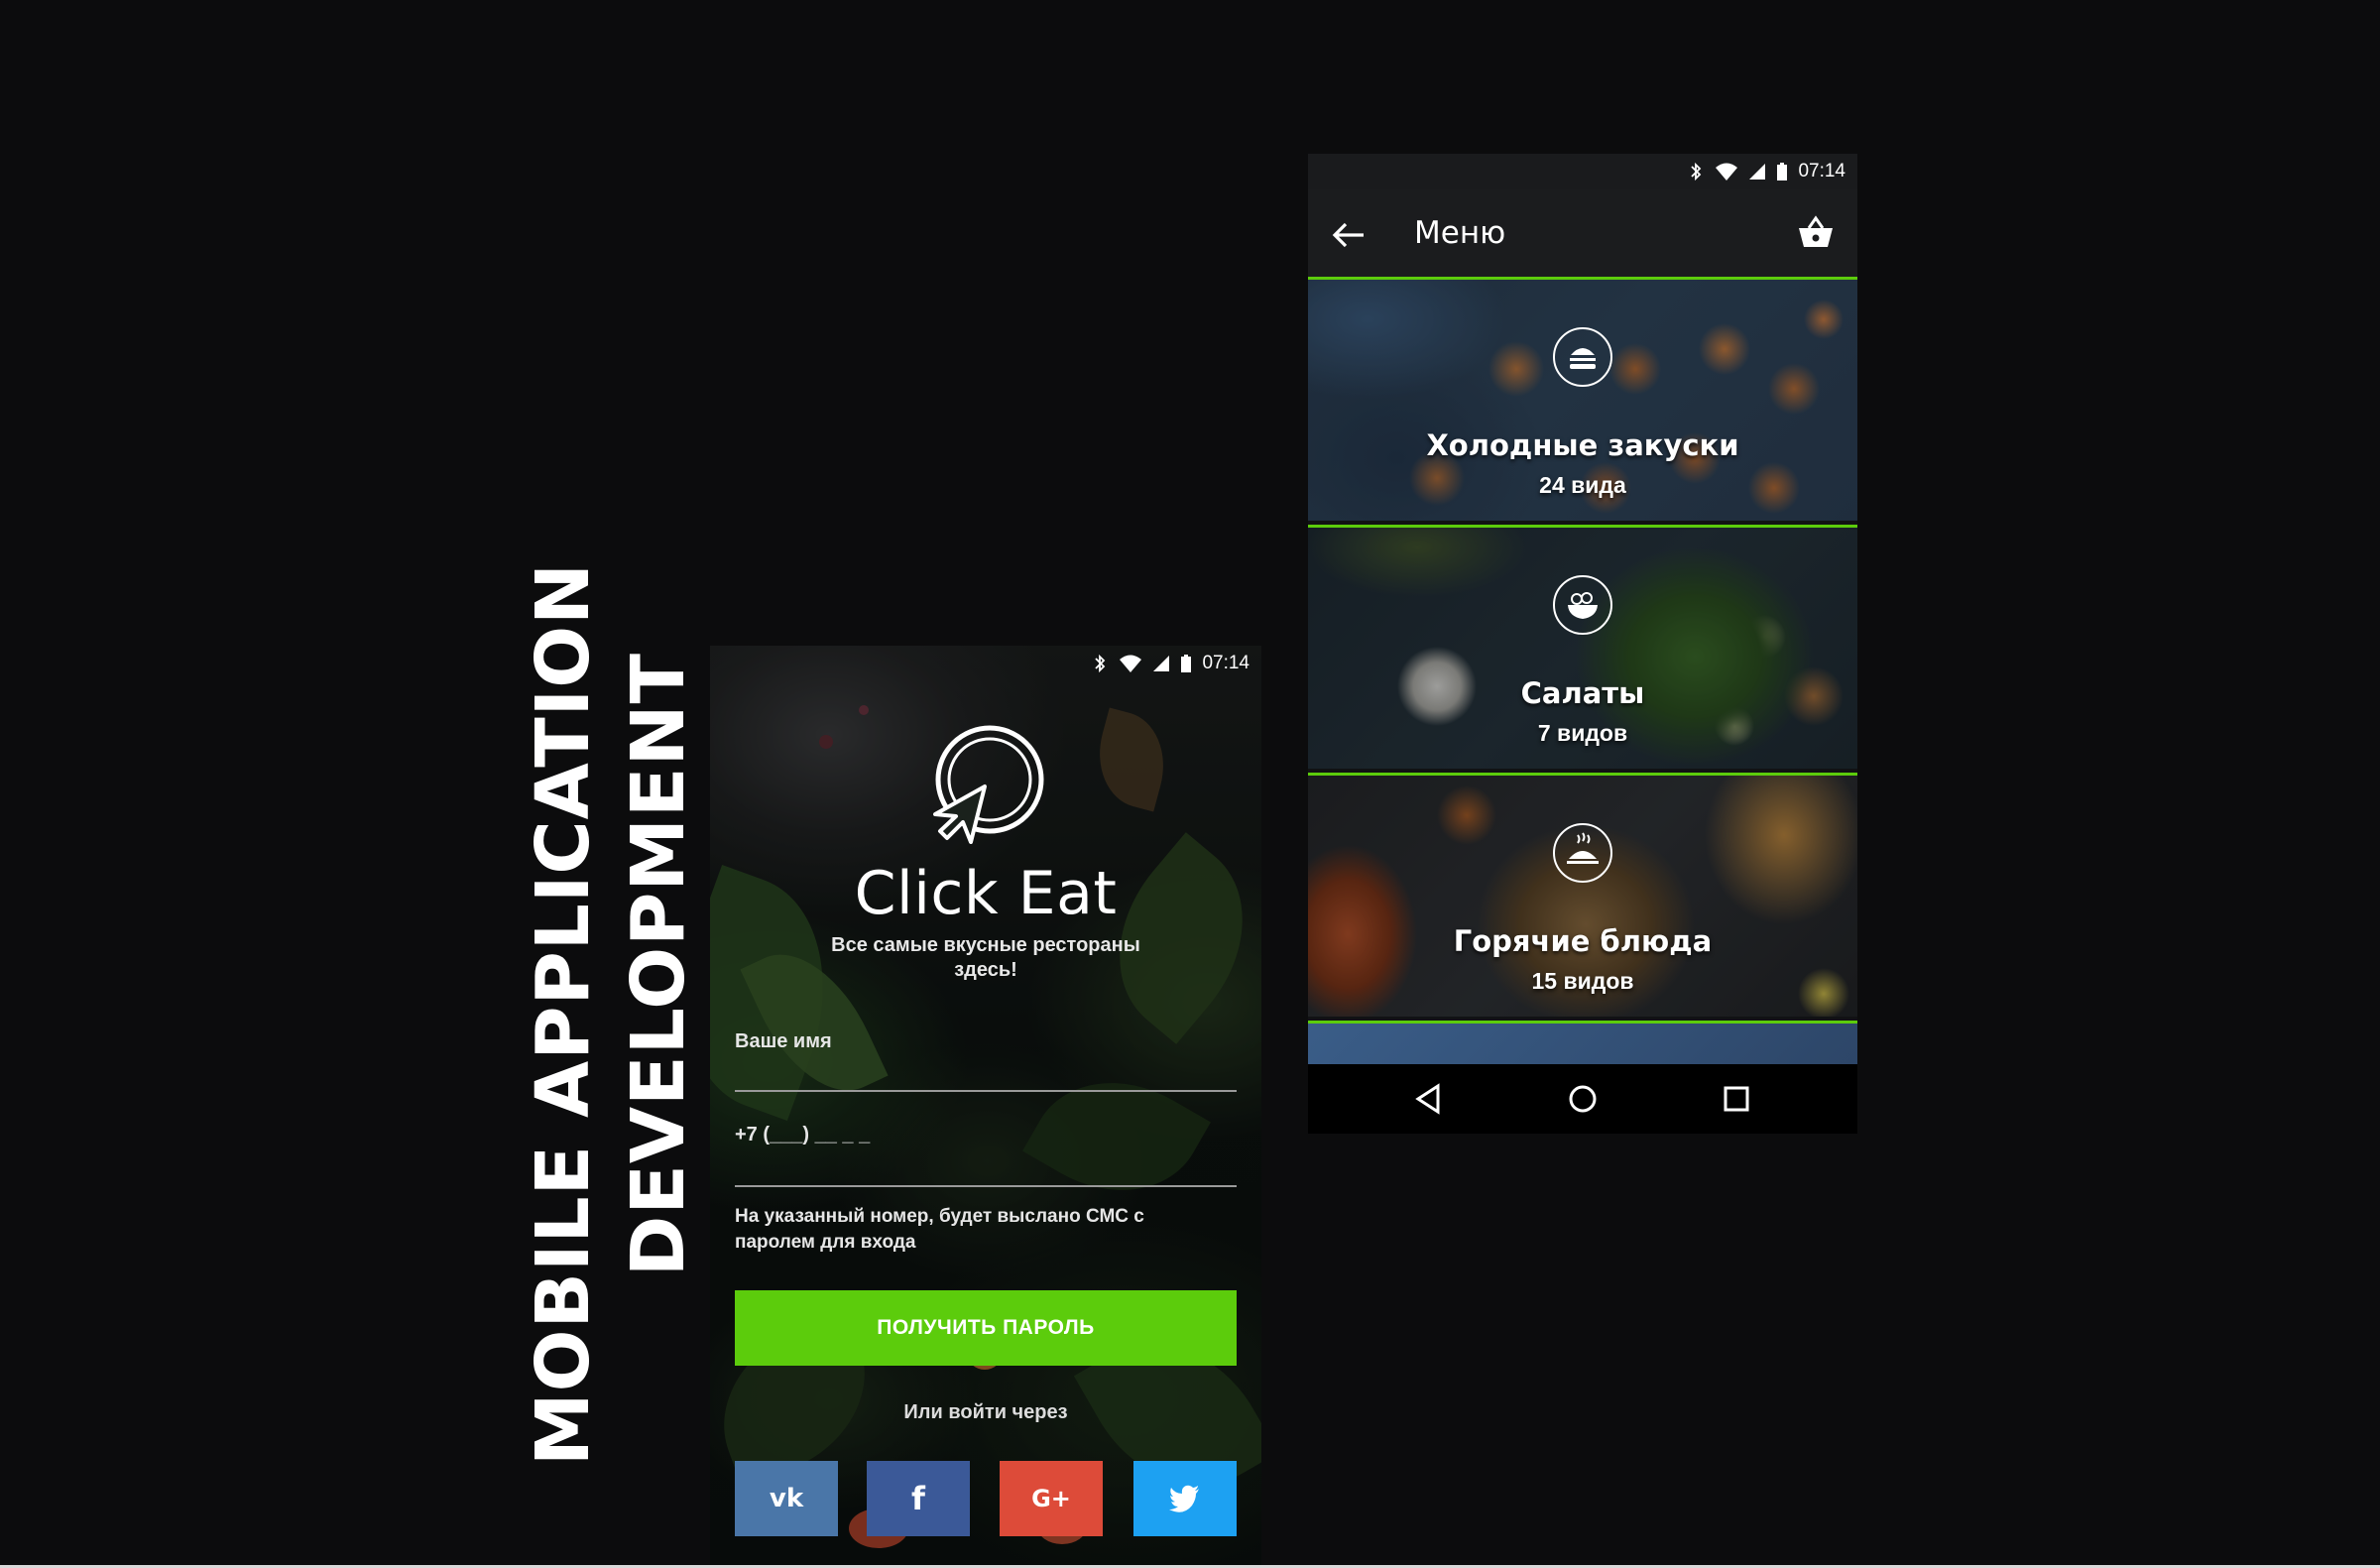 This screenshot has width=2380, height=1568. I want to click on nav-back-icon, so click(1429, 1099).